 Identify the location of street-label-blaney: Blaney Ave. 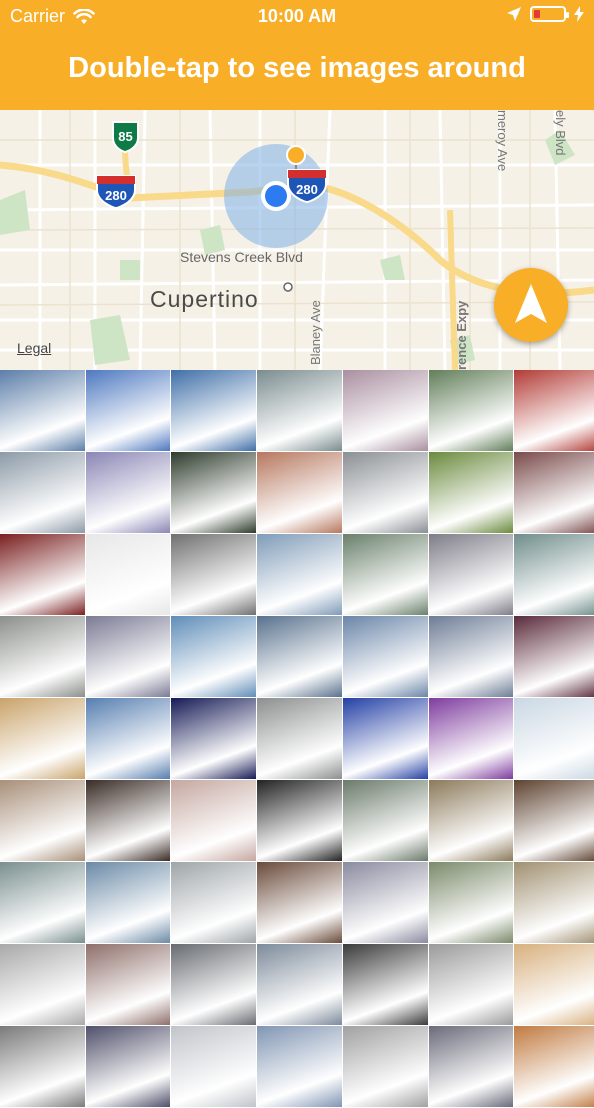
(315, 332).